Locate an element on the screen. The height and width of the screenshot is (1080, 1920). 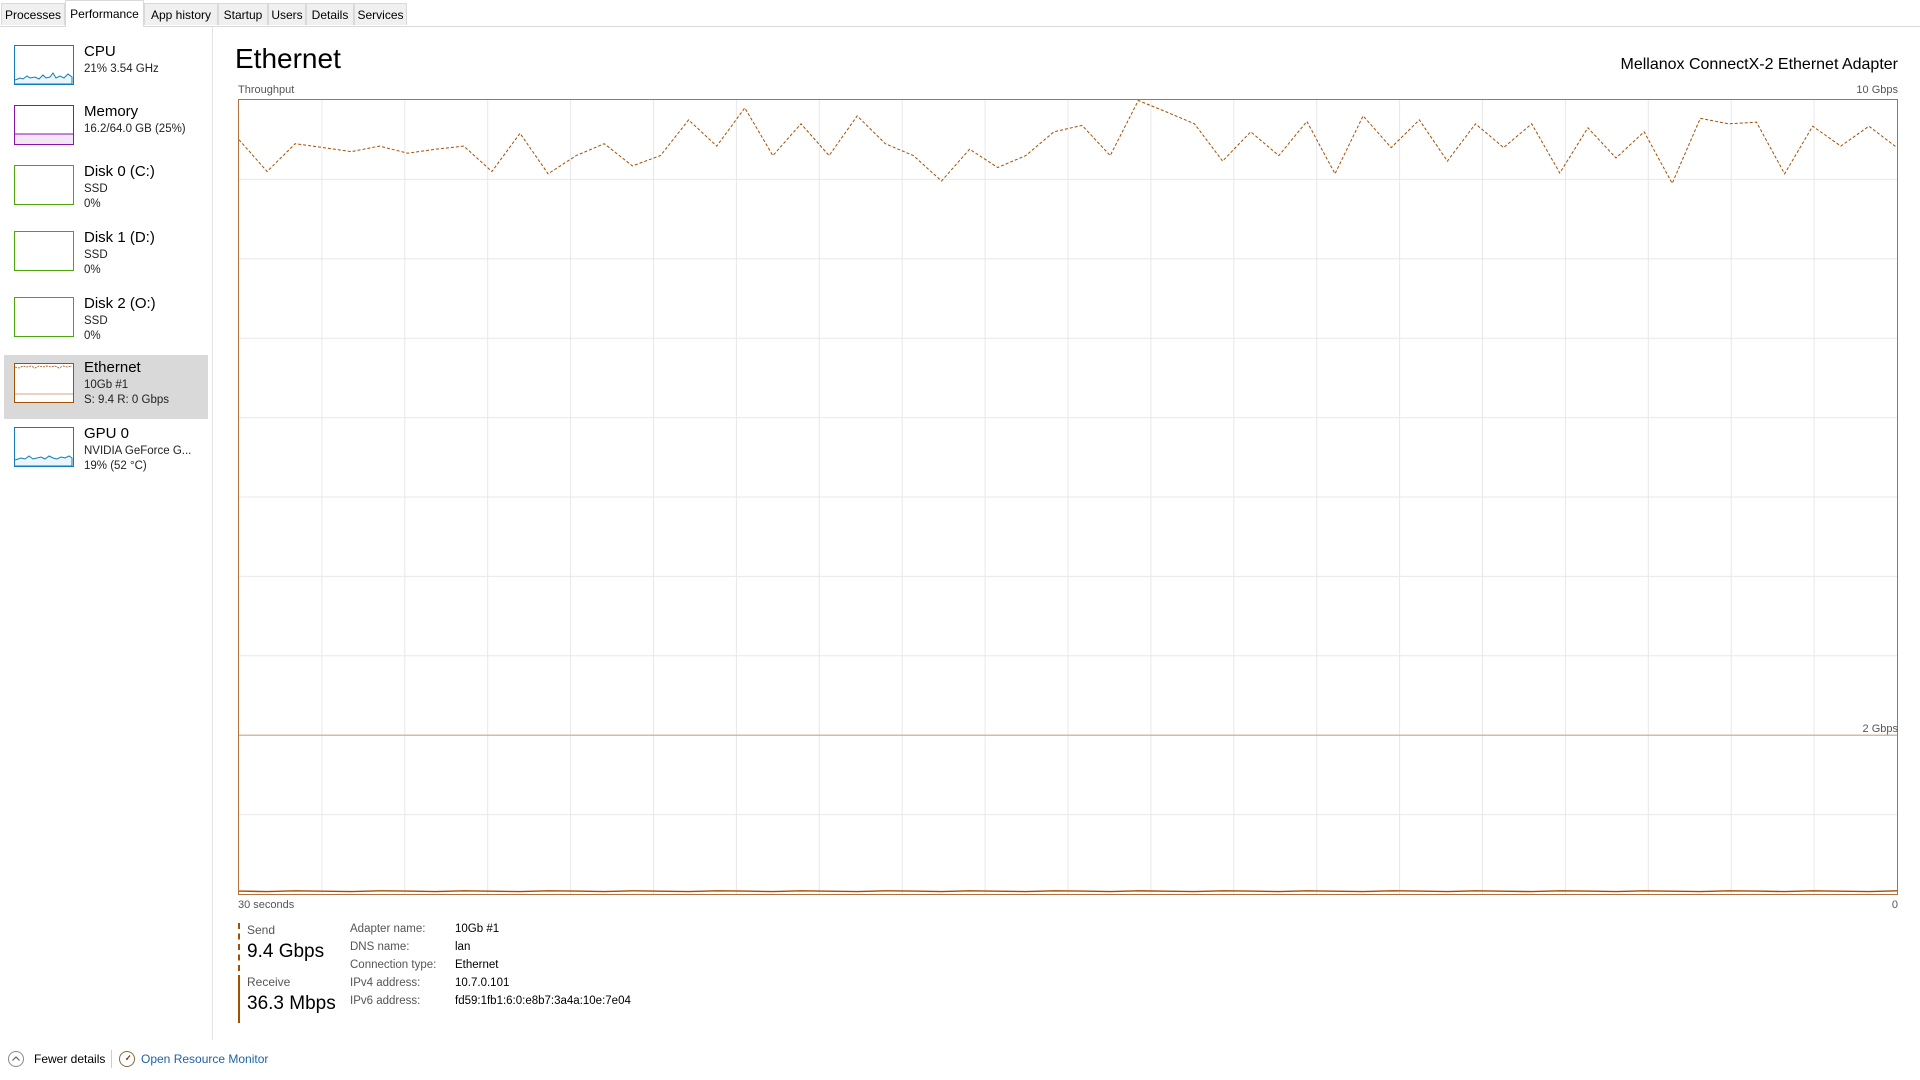
sidebar-item-adapter: 10Gb #1 is located at coordinates (106, 385).